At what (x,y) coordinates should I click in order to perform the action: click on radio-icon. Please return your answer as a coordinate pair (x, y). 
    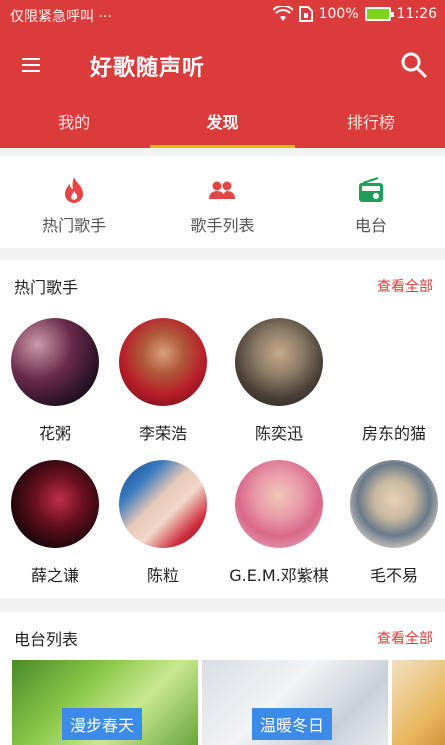
    Looking at the image, I should click on (370, 189).